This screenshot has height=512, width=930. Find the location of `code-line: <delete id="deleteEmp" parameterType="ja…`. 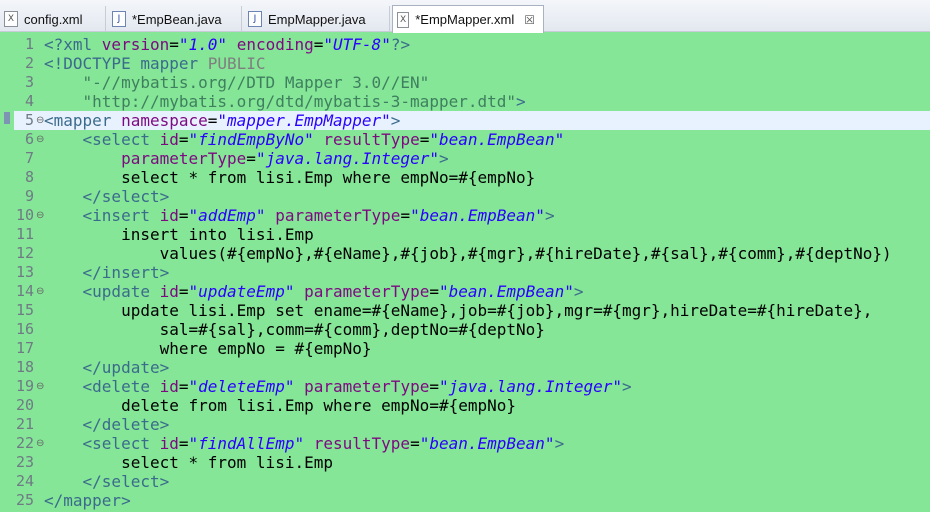

code-line: <delete id="deleteEmp" parameterType="ja… is located at coordinates (338, 386).